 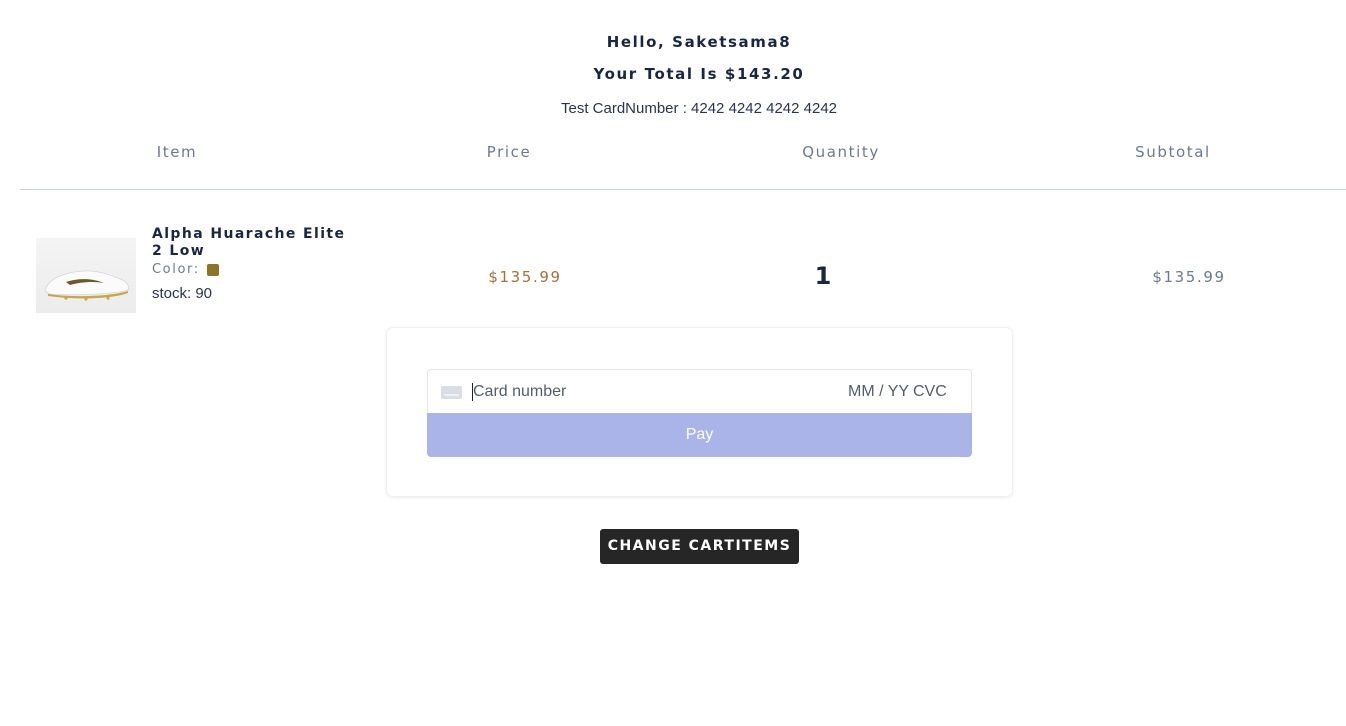 What do you see at coordinates (683, 189) in the screenshot?
I see `table-divider` at bounding box center [683, 189].